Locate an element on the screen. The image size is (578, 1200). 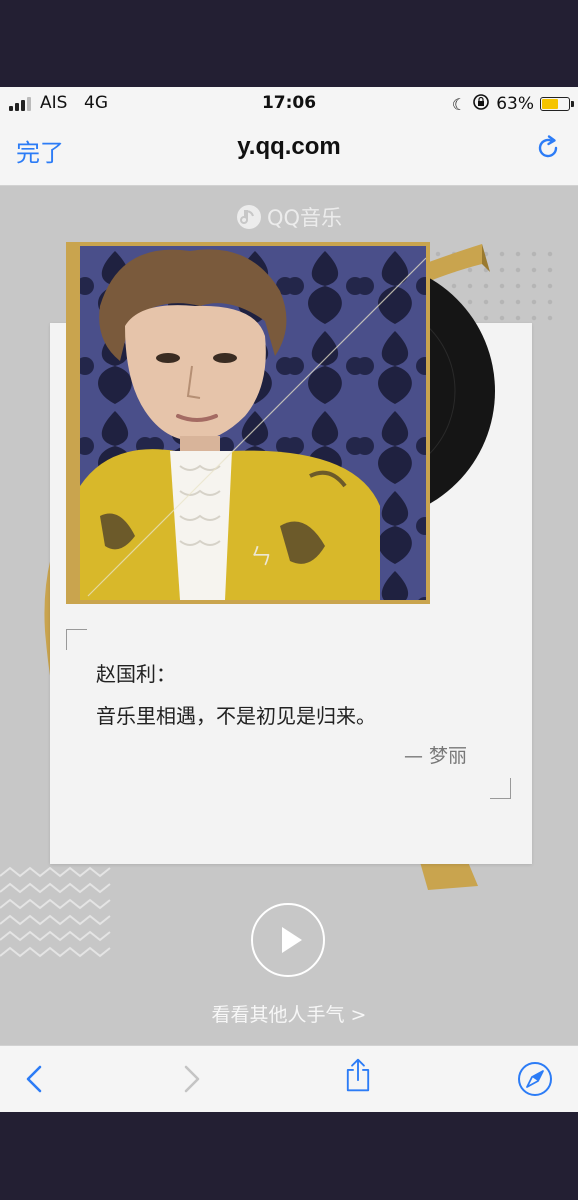
zigzag-decoration is located at coordinates (55, 912).